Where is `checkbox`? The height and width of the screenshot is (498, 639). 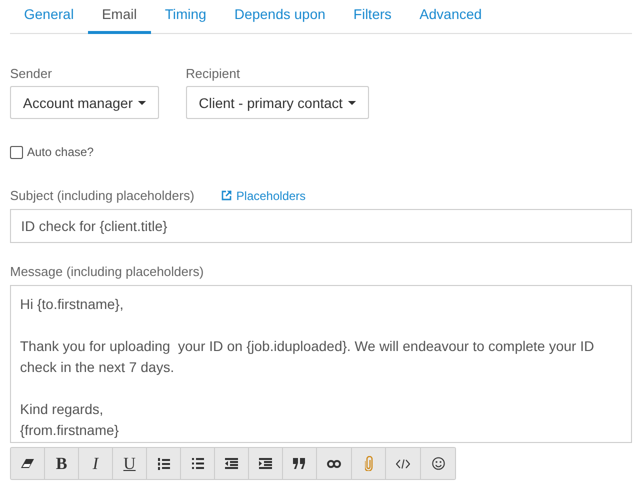
checkbox is located at coordinates (16, 152).